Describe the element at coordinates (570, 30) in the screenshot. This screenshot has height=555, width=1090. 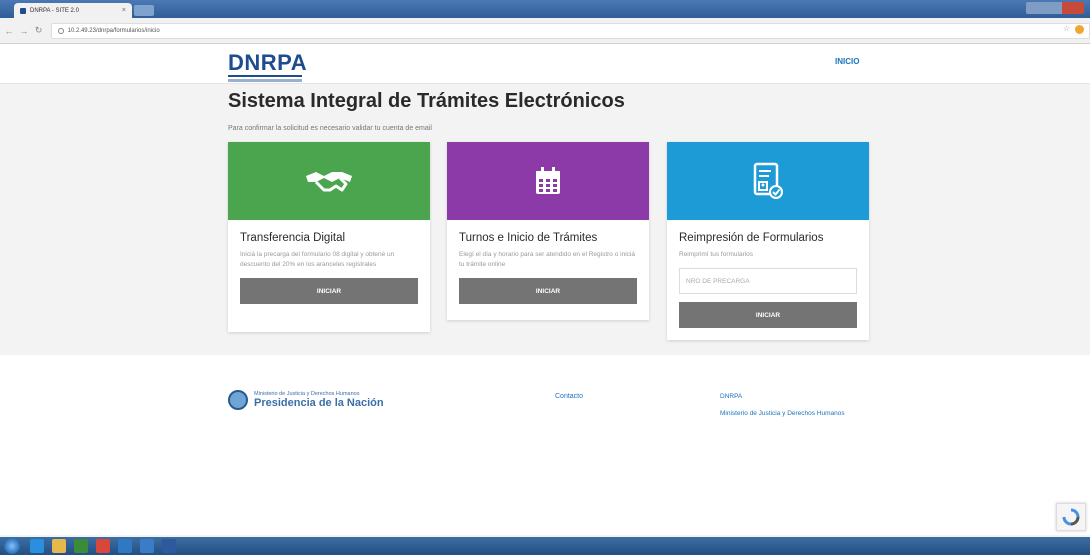
I see `url-field: 10.2.49.23/dnrpa/formularios/inicio` at that location.